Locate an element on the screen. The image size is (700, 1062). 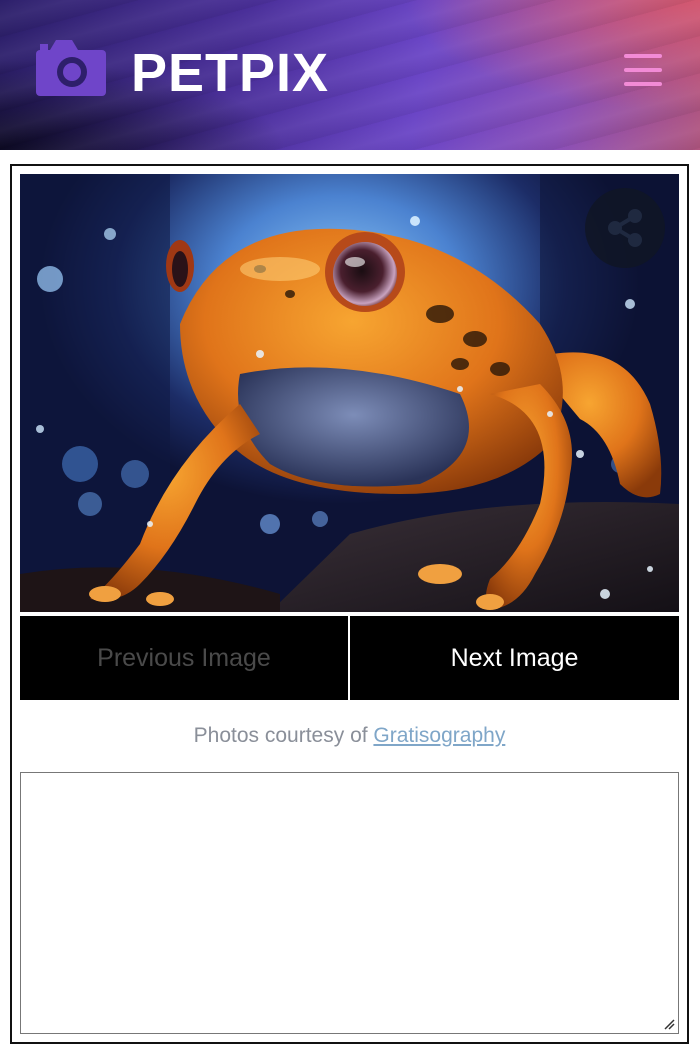
resize-grip-icon is located at coordinates (669, 1024).